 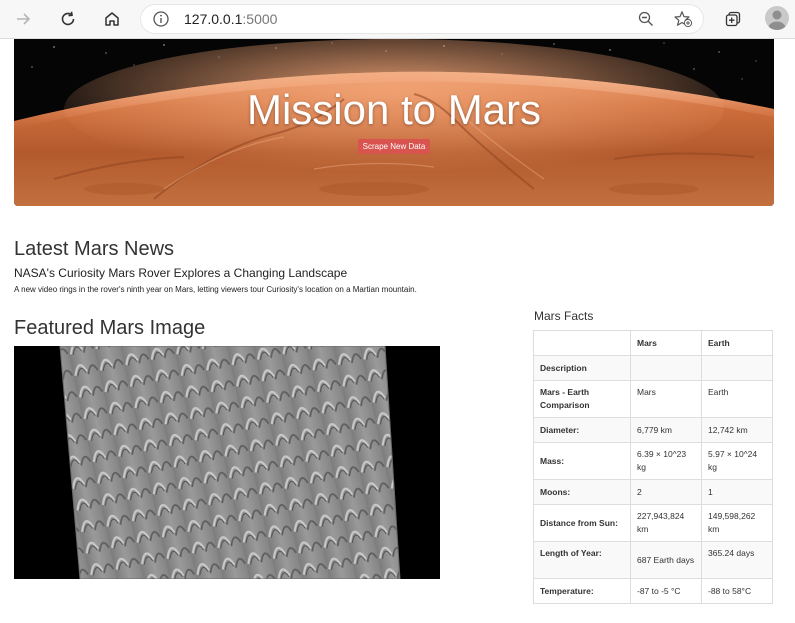 What do you see at coordinates (646, 19) in the screenshot?
I see `zoom-out-icon` at bounding box center [646, 19].